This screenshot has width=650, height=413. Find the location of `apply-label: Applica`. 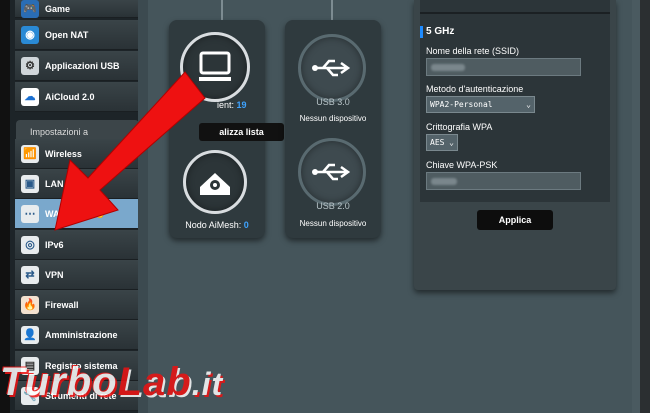

apply-label: Applica is located at coordinates (515, 220).